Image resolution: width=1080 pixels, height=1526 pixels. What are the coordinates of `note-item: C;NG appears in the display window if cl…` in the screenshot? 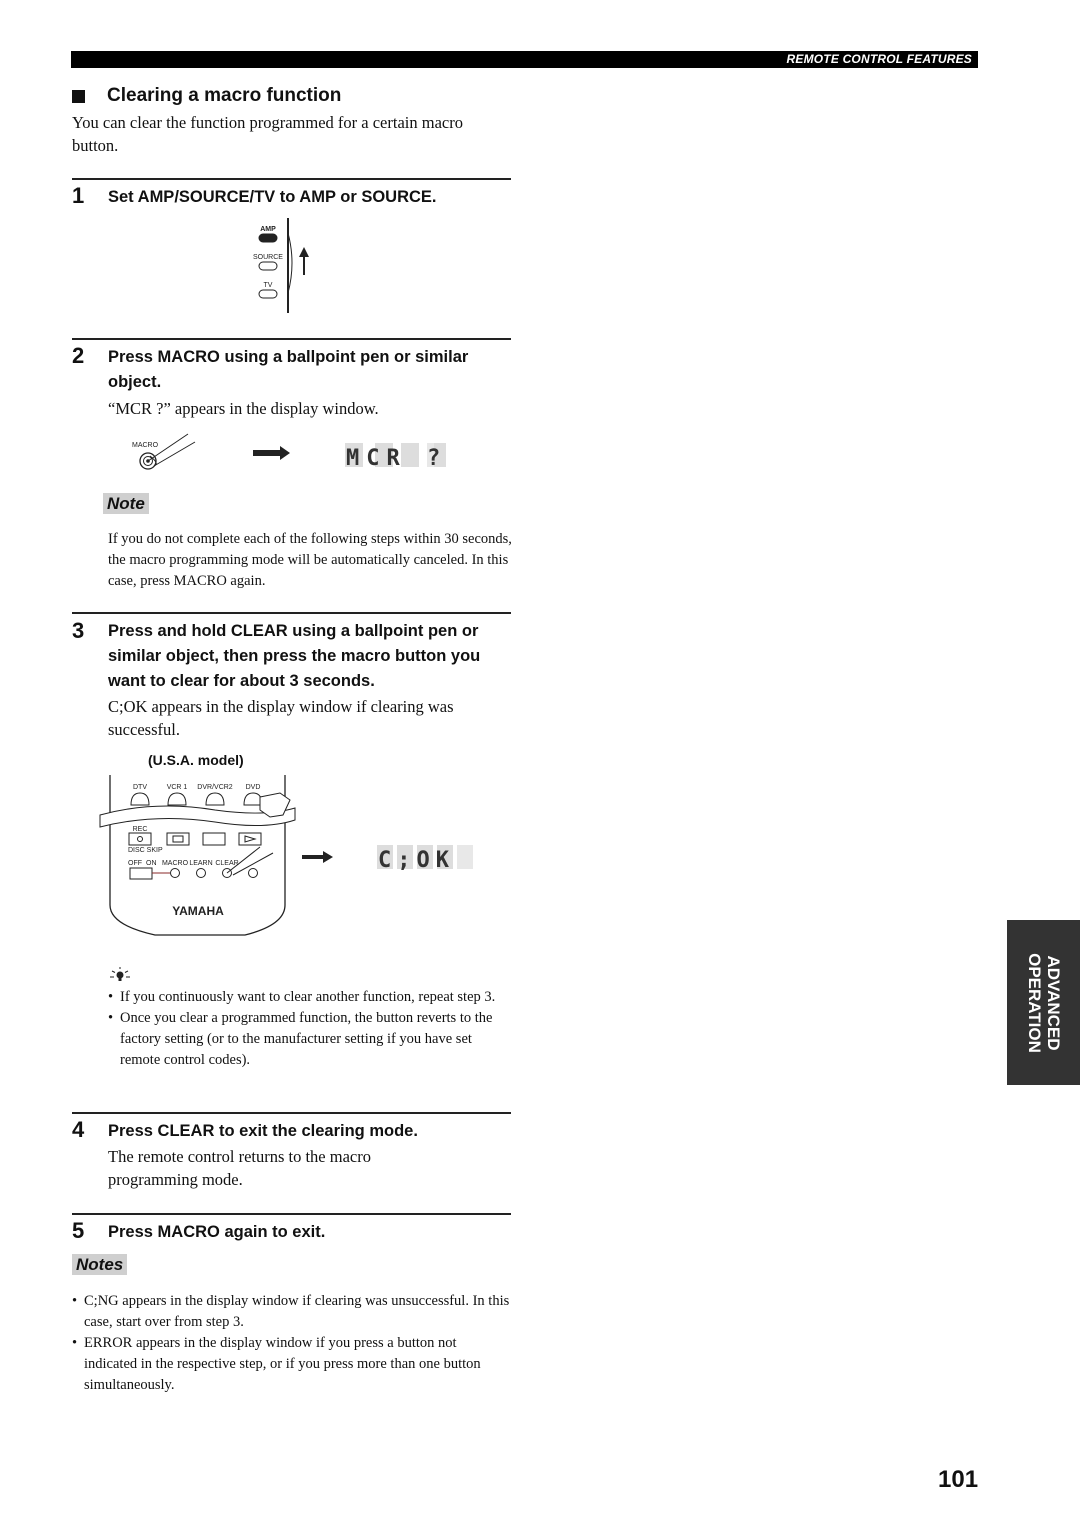 It's located at (292, 1312).